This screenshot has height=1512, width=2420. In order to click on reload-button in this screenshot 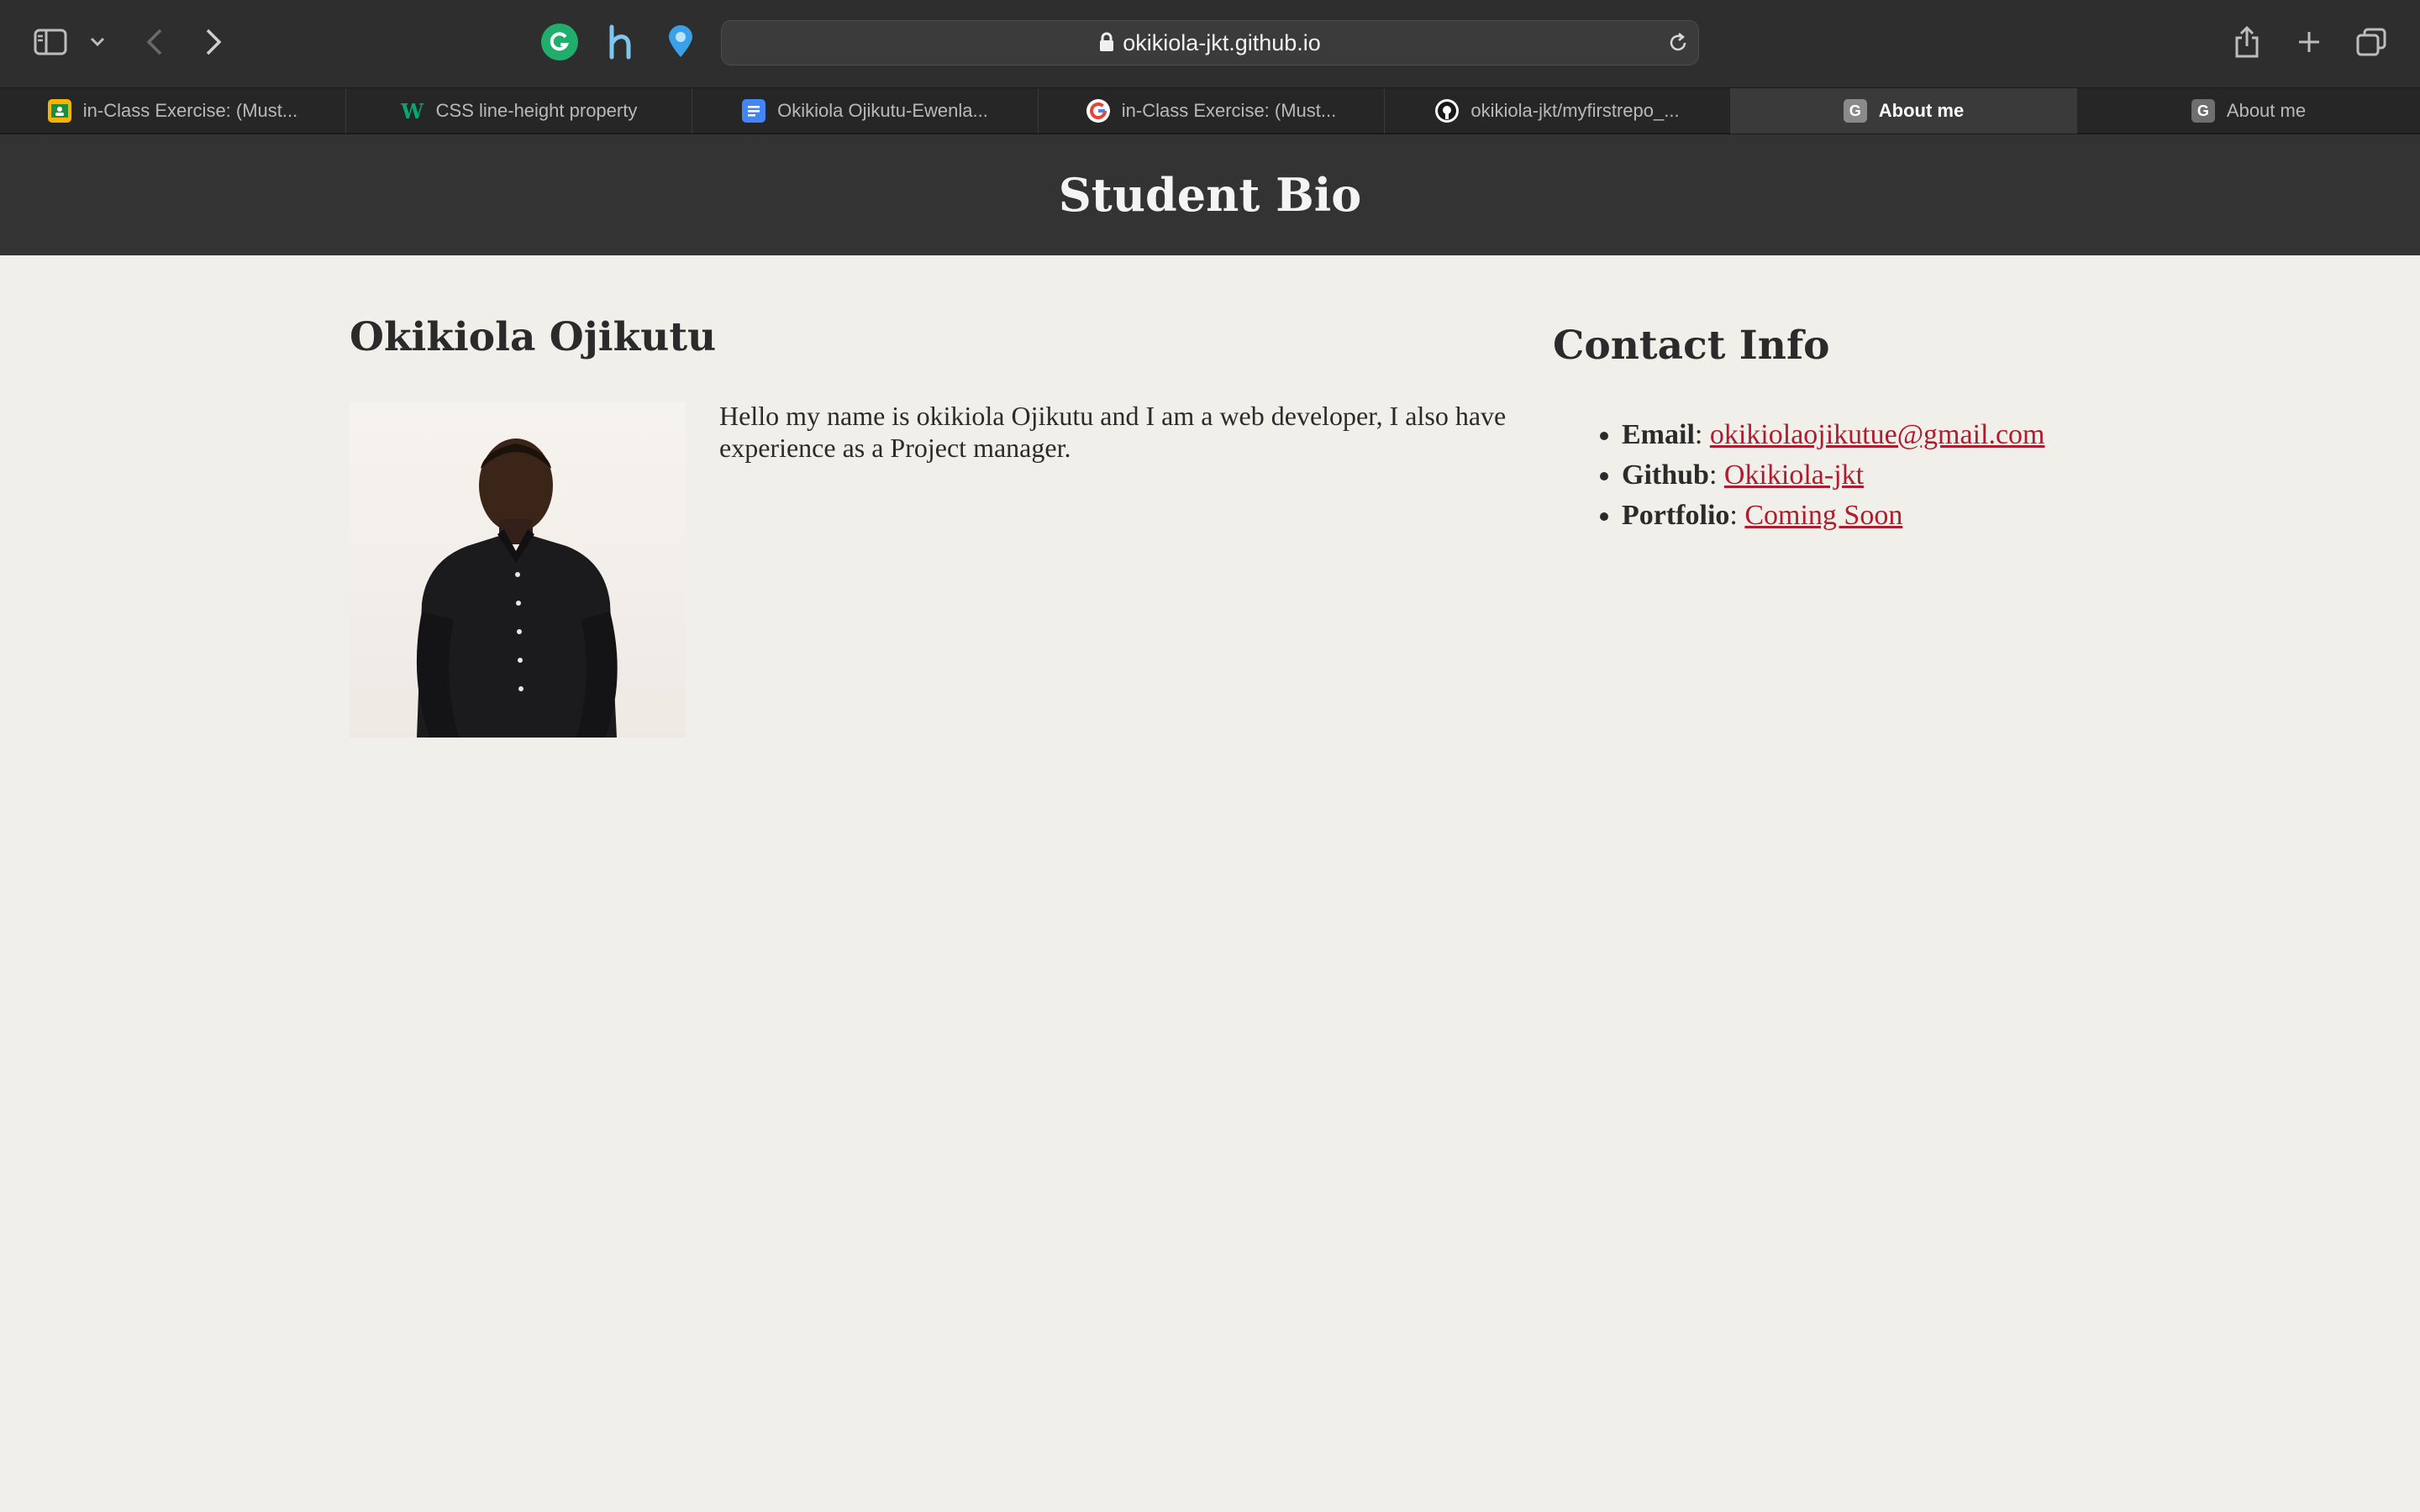, I will do `click(1678, 42)`.